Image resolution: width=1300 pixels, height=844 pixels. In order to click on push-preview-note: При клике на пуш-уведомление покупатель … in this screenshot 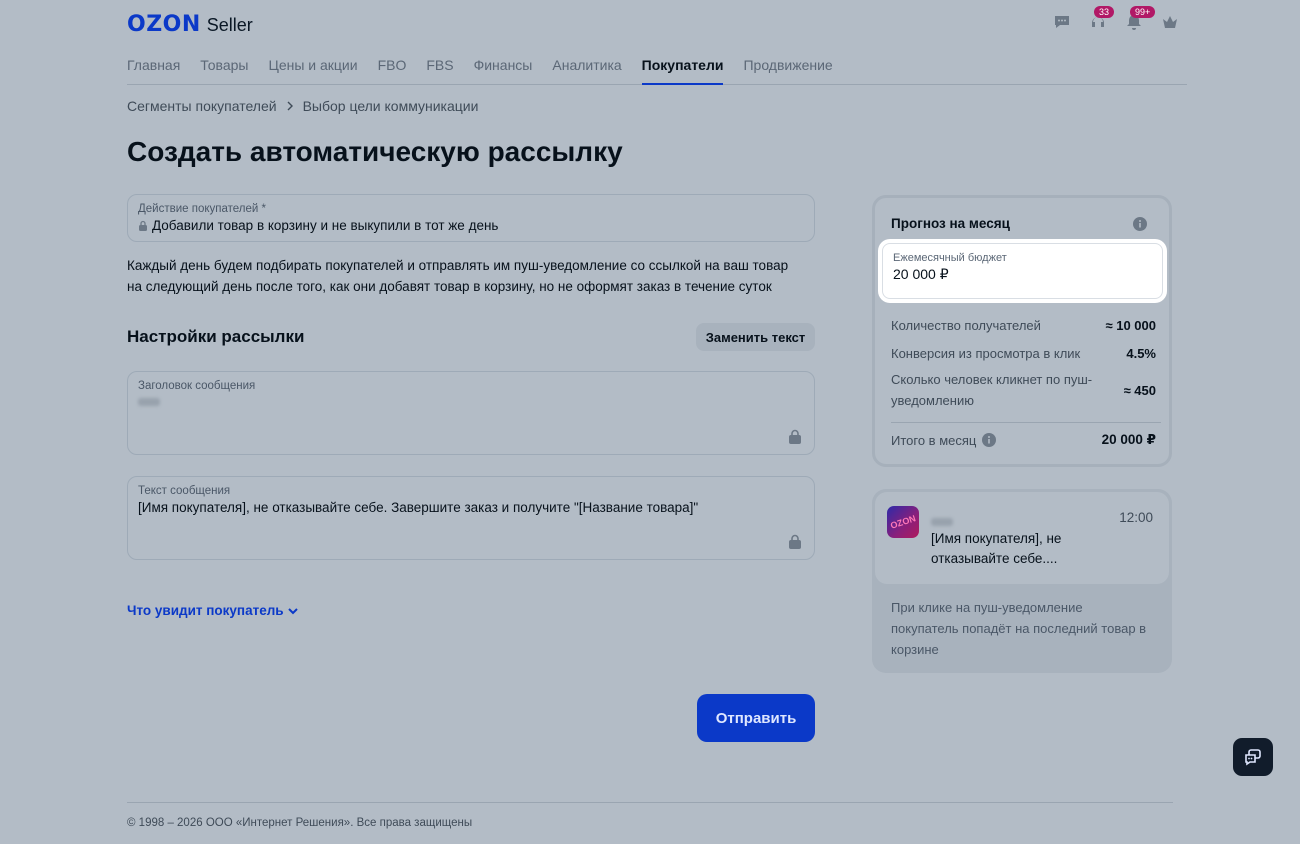, I will do `click(1019, 628)`.